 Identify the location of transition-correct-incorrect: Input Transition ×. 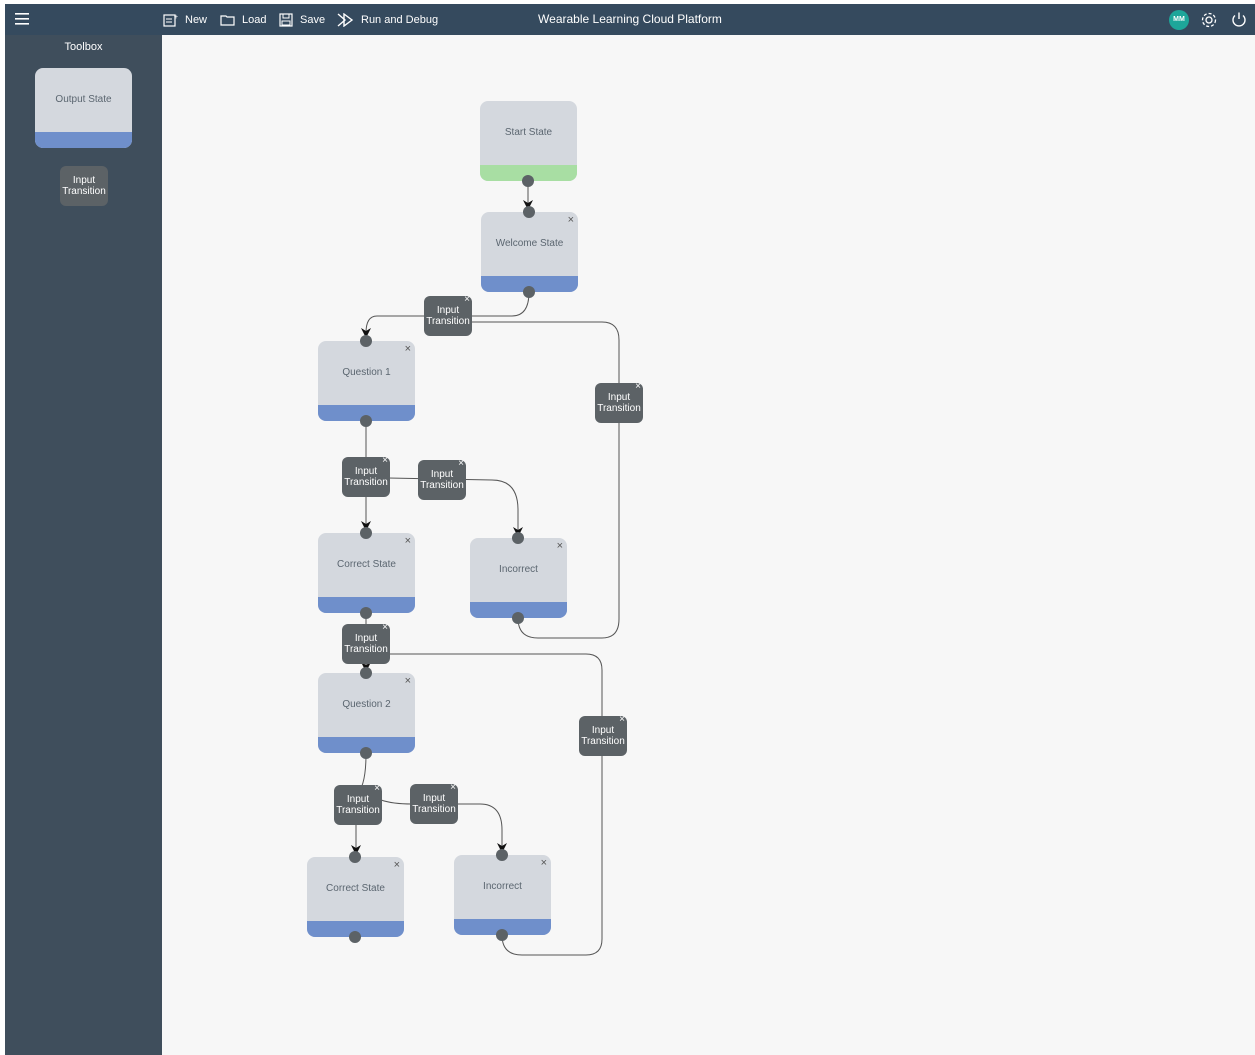
(603, 735).